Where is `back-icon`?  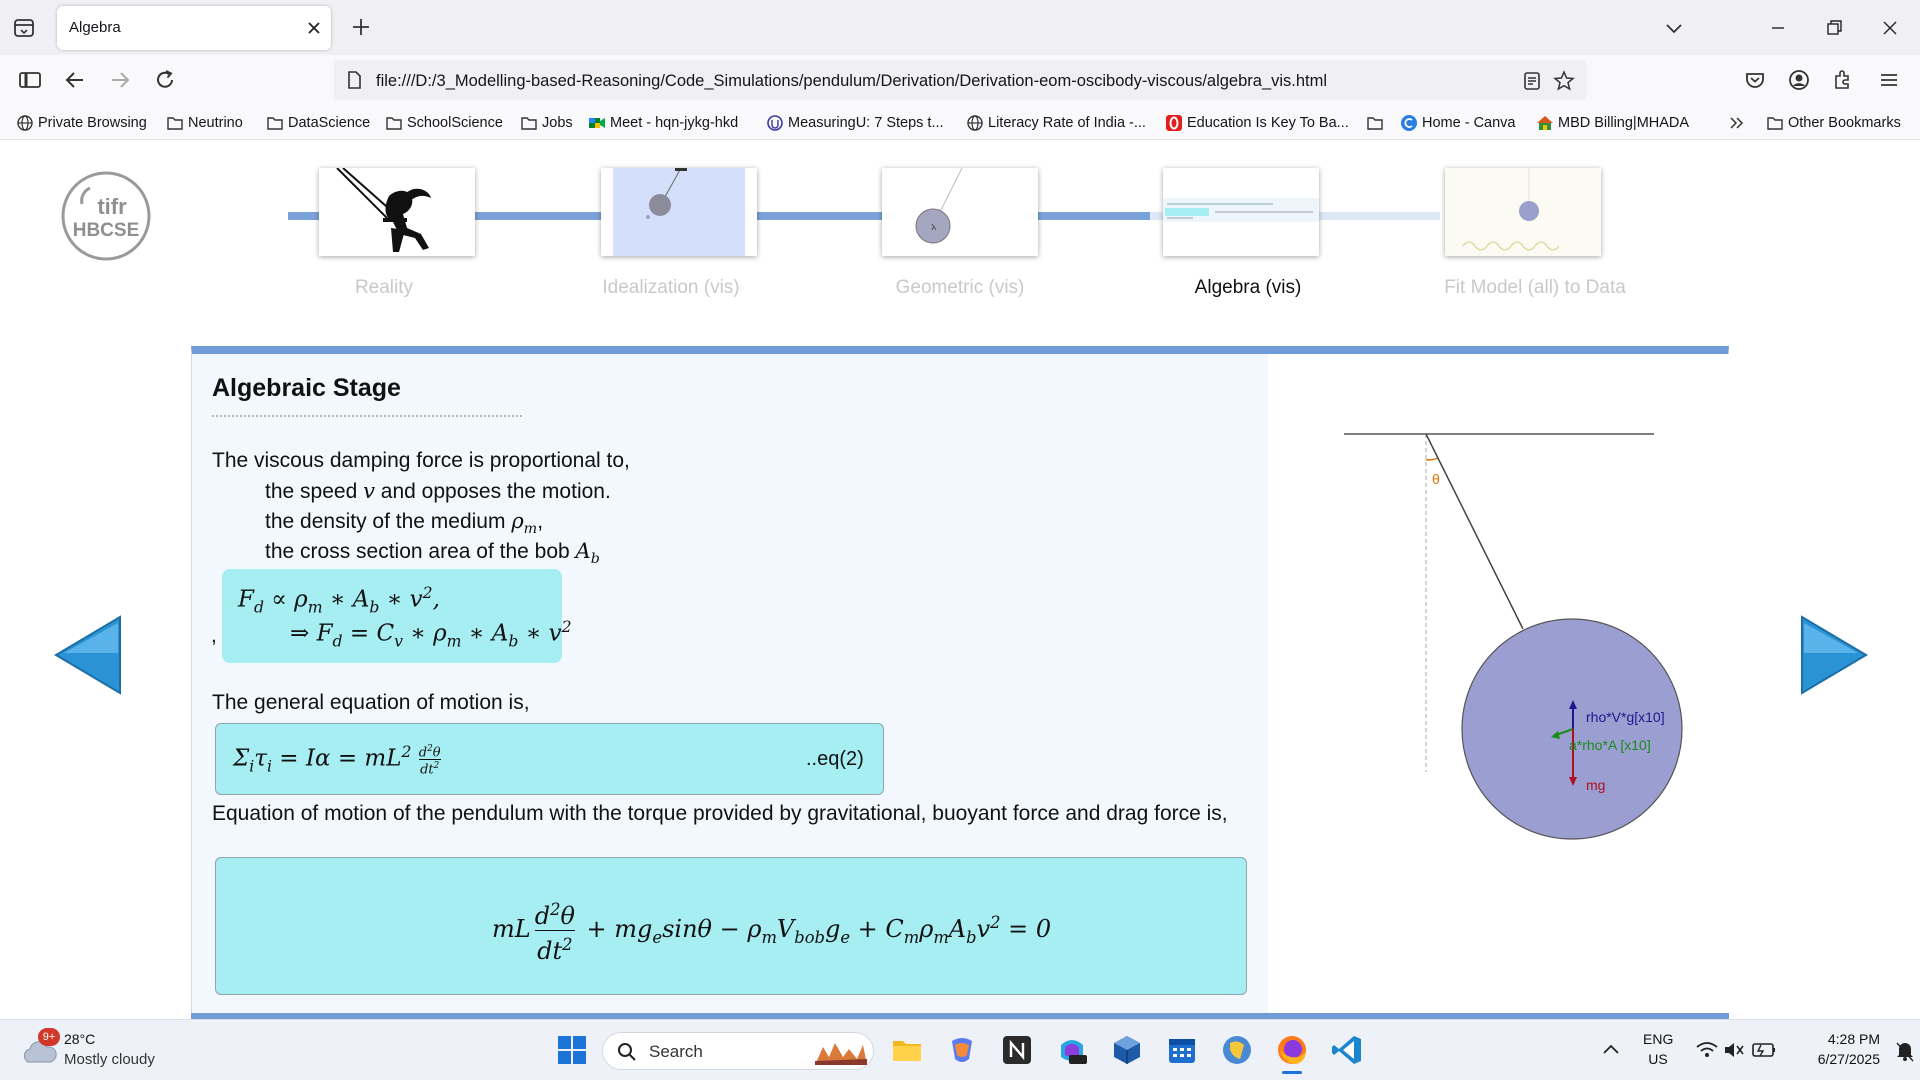
back-icon is located at coordinates (75, 80).